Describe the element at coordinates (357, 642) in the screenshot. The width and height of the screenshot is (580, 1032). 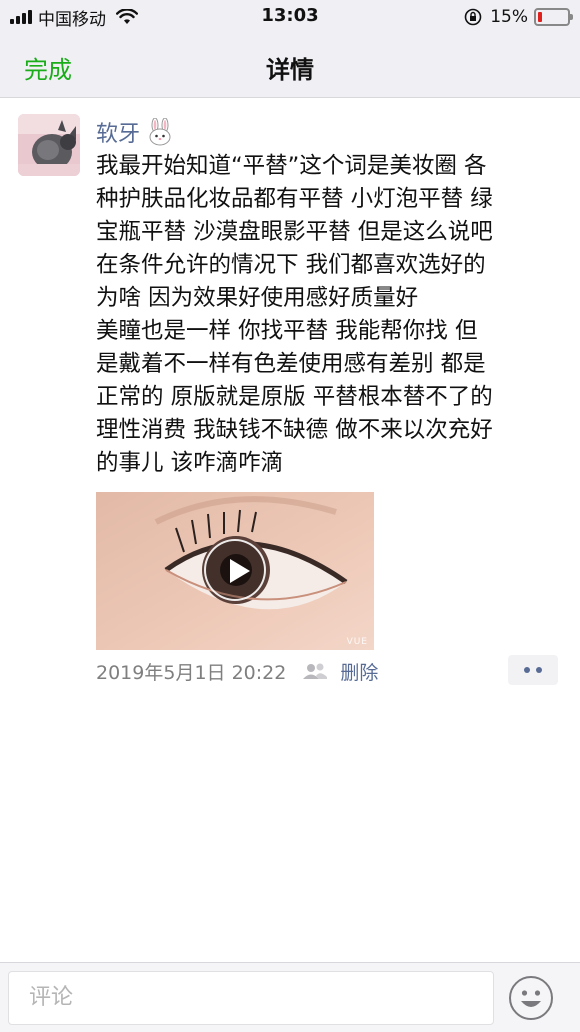
I see `video-watermark: VUE` at that location.